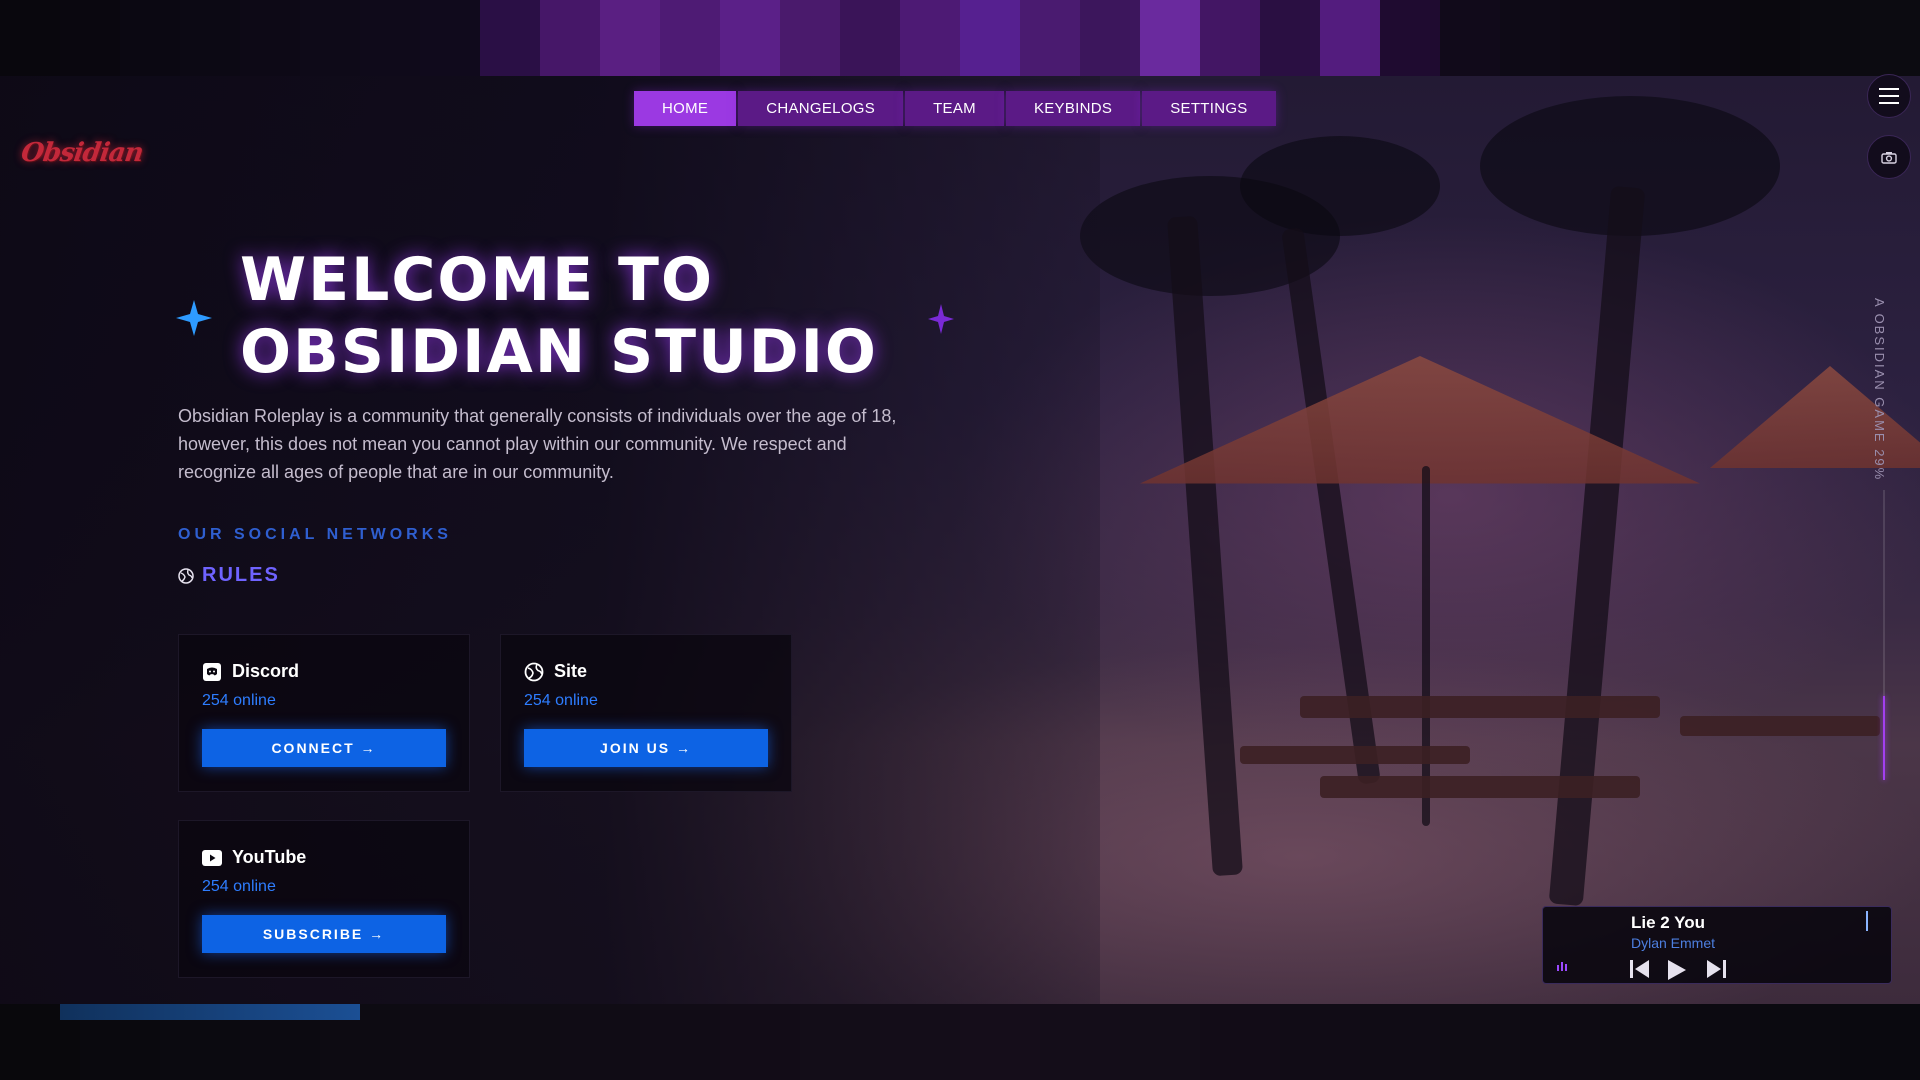 The width and height of the screenshot is (1920, 1080). I want to click on top-mosaic-strip, so click(960, 38).